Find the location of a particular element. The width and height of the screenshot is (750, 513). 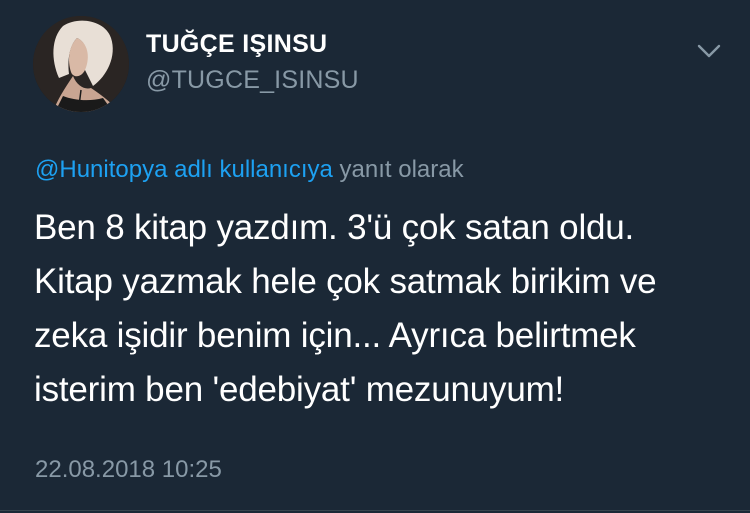

avatar-image is located at coordinates (81, 64).